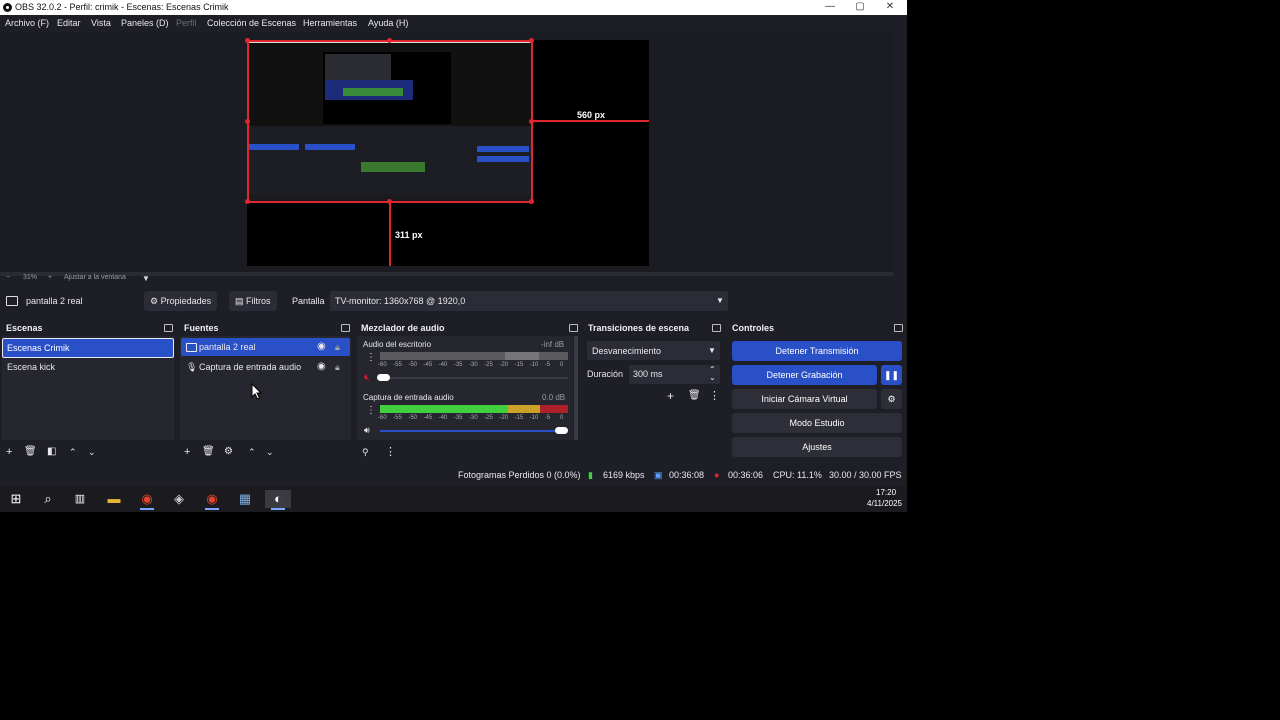 Image resolution: width=1280 pixels, height=720 pixels. I want to click on chevron-down-icon: ⌄, so click(712, 377).